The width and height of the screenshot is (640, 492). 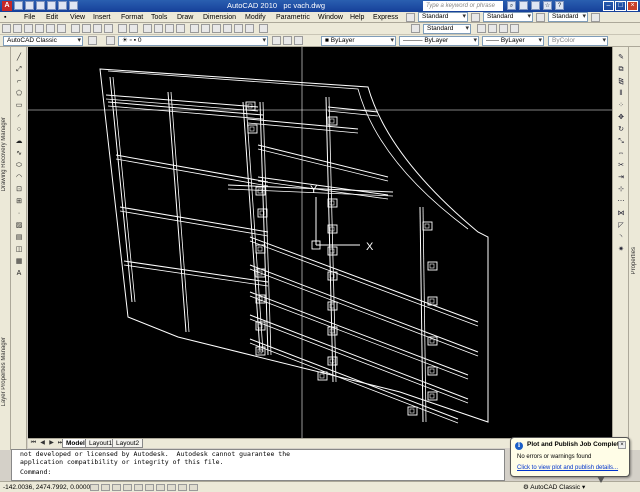 What do you see at coordinates (4, 371) in the screenshot?
I see `layer-properties-manager-label: Layer Properties Manager` at bounding box center [4, 371].